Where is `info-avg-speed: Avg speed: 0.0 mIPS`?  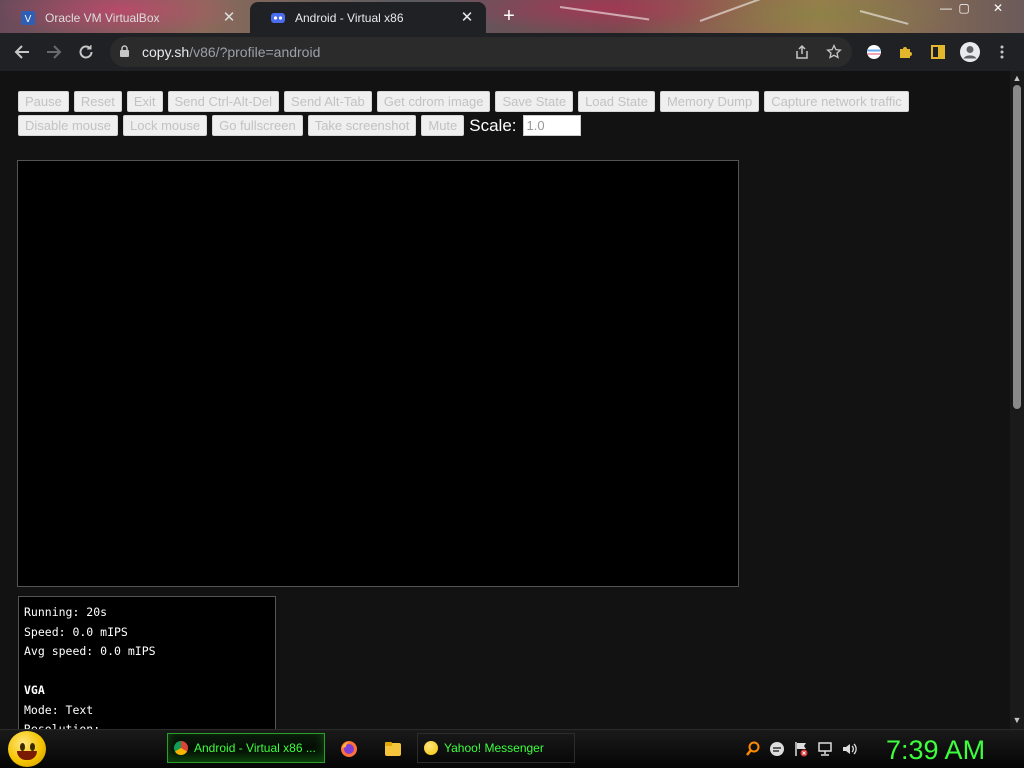 info-avg-speed: Avg speed: 0.0 mIPS is located at coordinates (90, 651).